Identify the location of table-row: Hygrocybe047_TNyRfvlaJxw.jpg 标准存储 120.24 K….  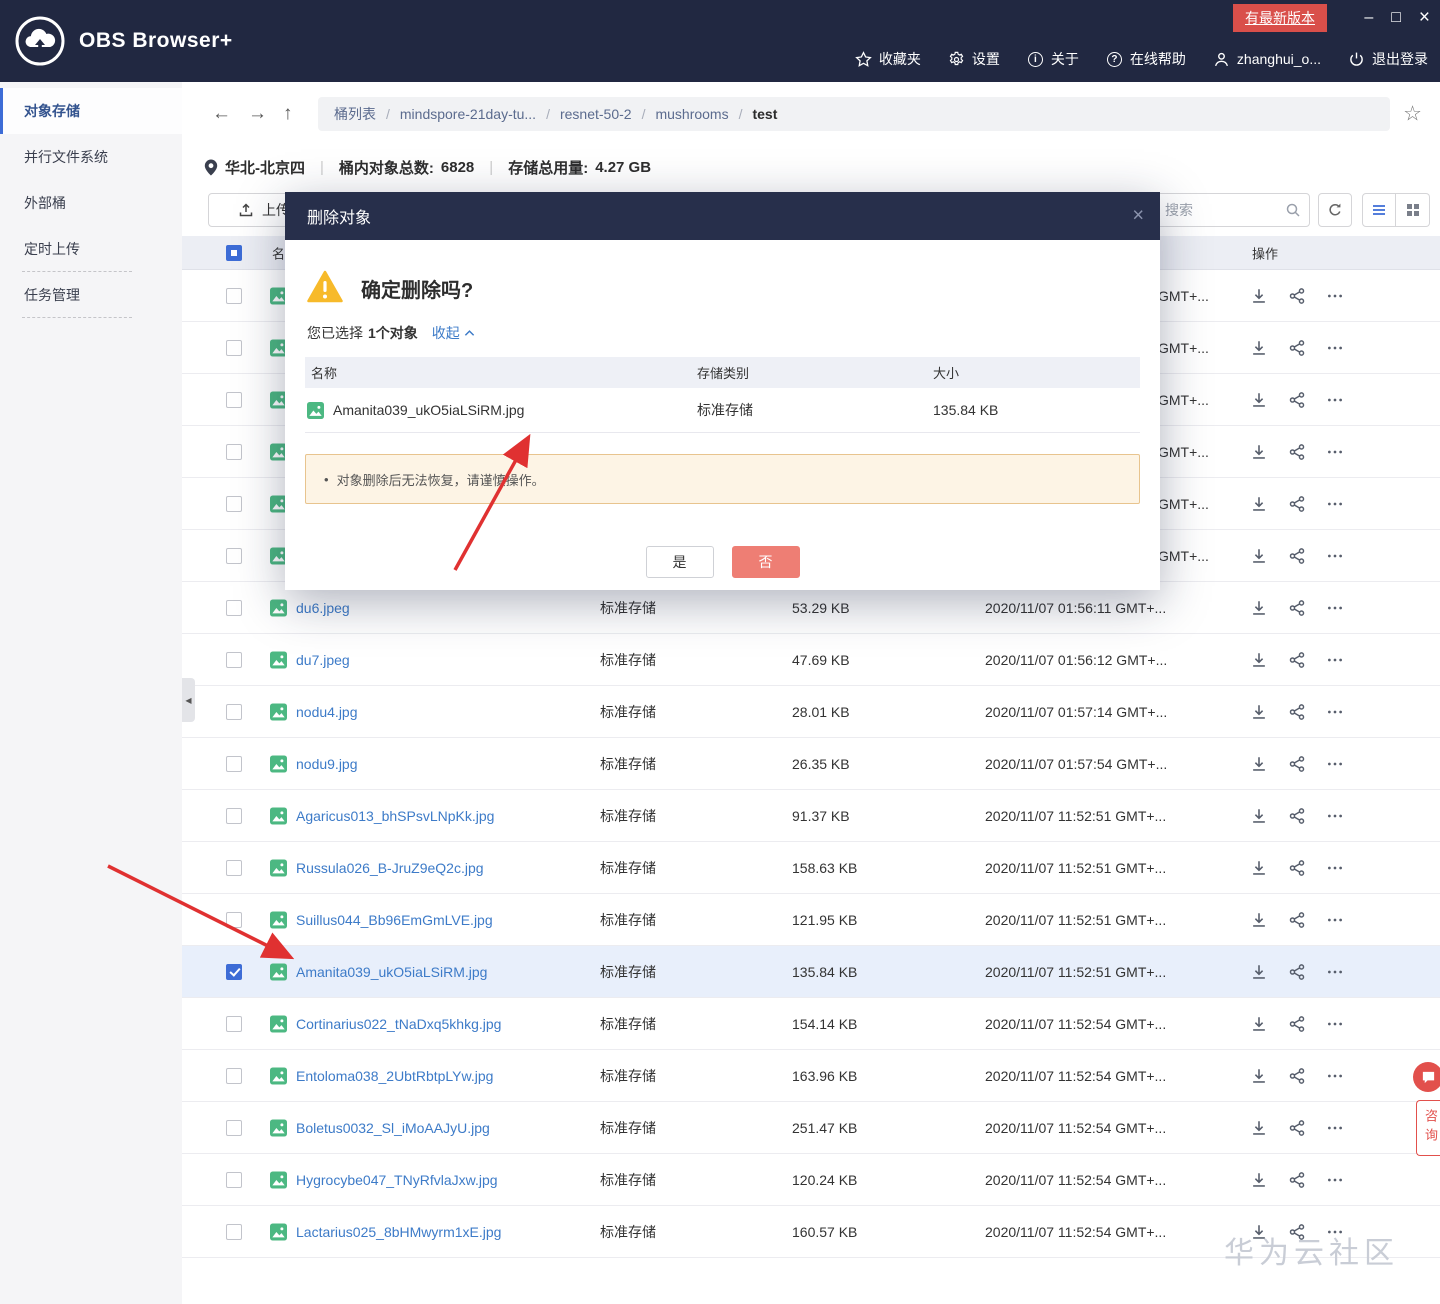
(811, 1180).